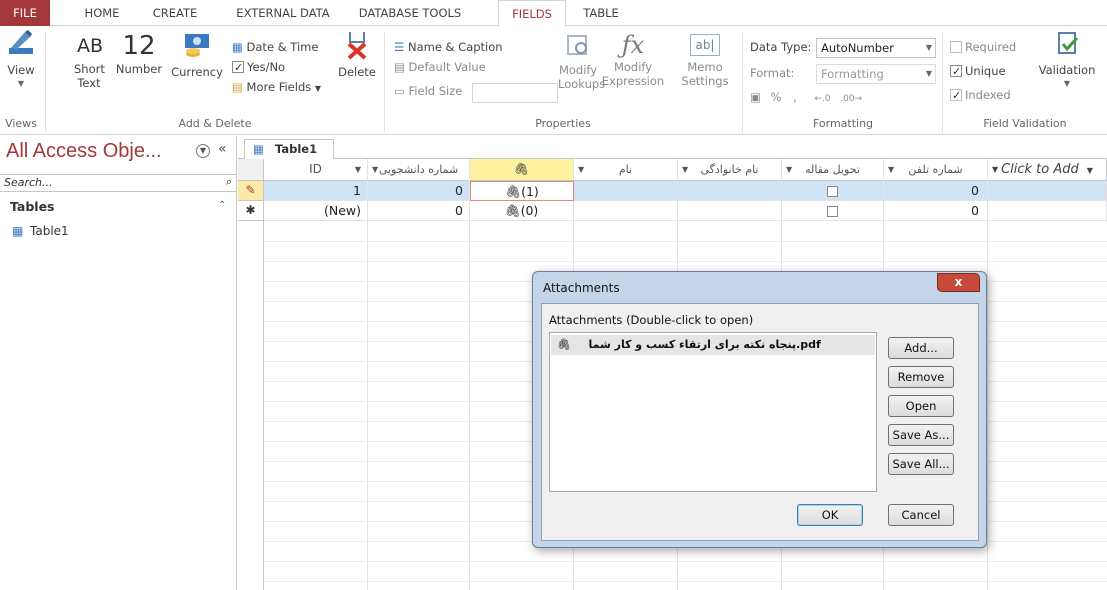 The image size is (1107, 590). What do you see at coordinates (316, 170) in the screenshot?
I see `column-header-id: ID ▼` at bounding box center [316, 170].